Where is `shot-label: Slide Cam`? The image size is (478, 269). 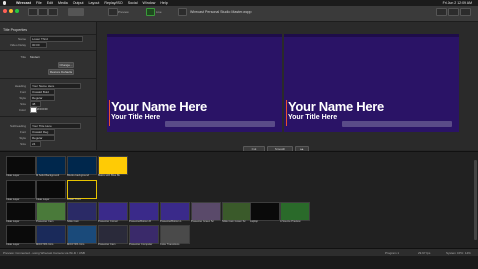 shot-label: Slide Cam is located at coordinates (73, 221).